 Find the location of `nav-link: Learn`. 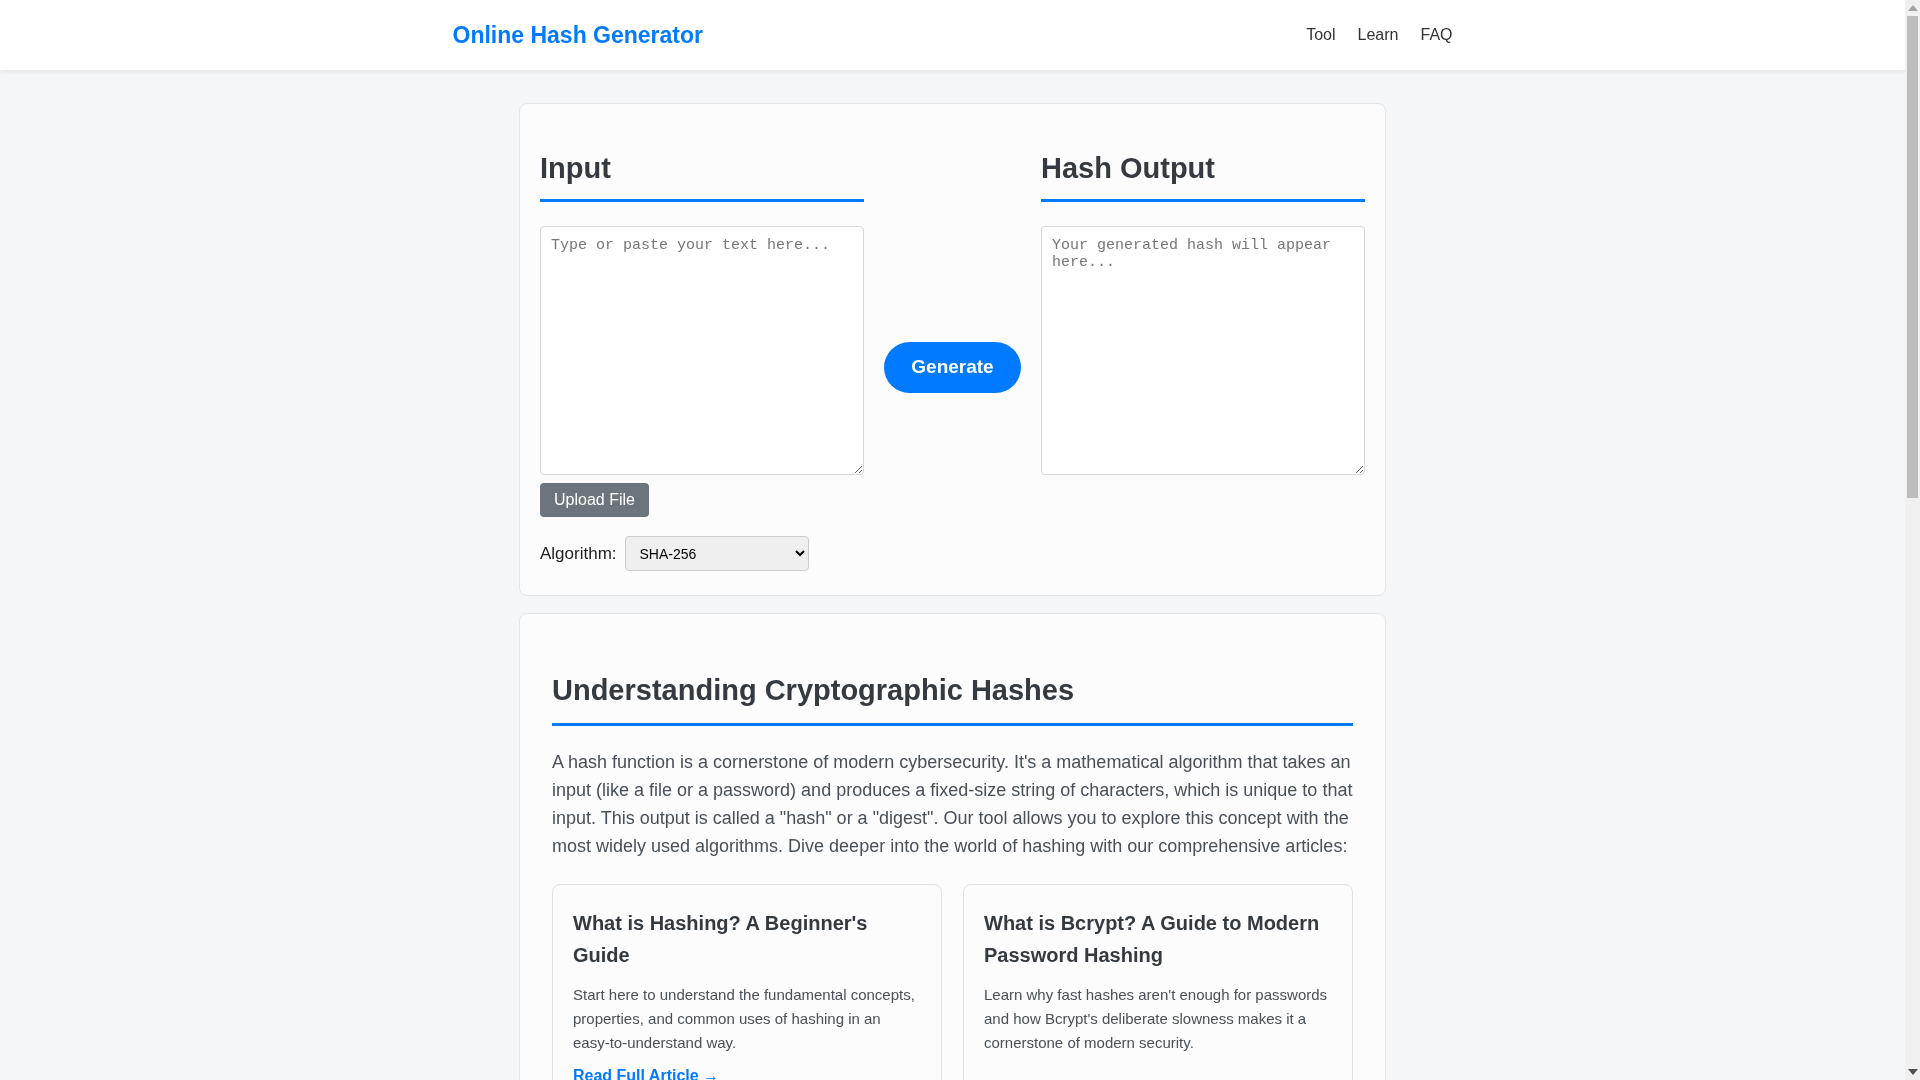

nav-link: Learn is located at coordinates (1378, 35).